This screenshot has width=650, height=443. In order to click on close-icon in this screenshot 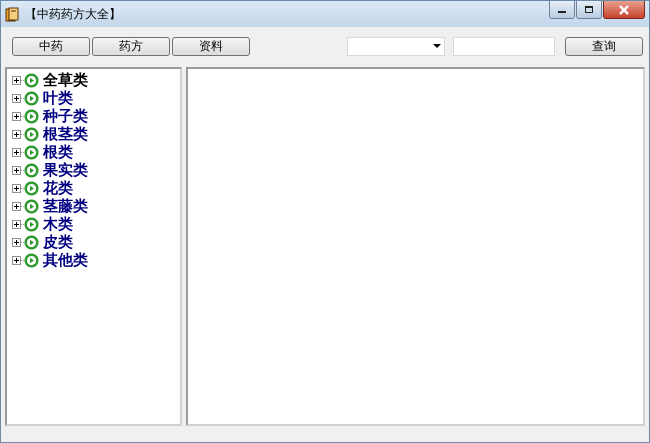, I will do `click(624, 9)`.